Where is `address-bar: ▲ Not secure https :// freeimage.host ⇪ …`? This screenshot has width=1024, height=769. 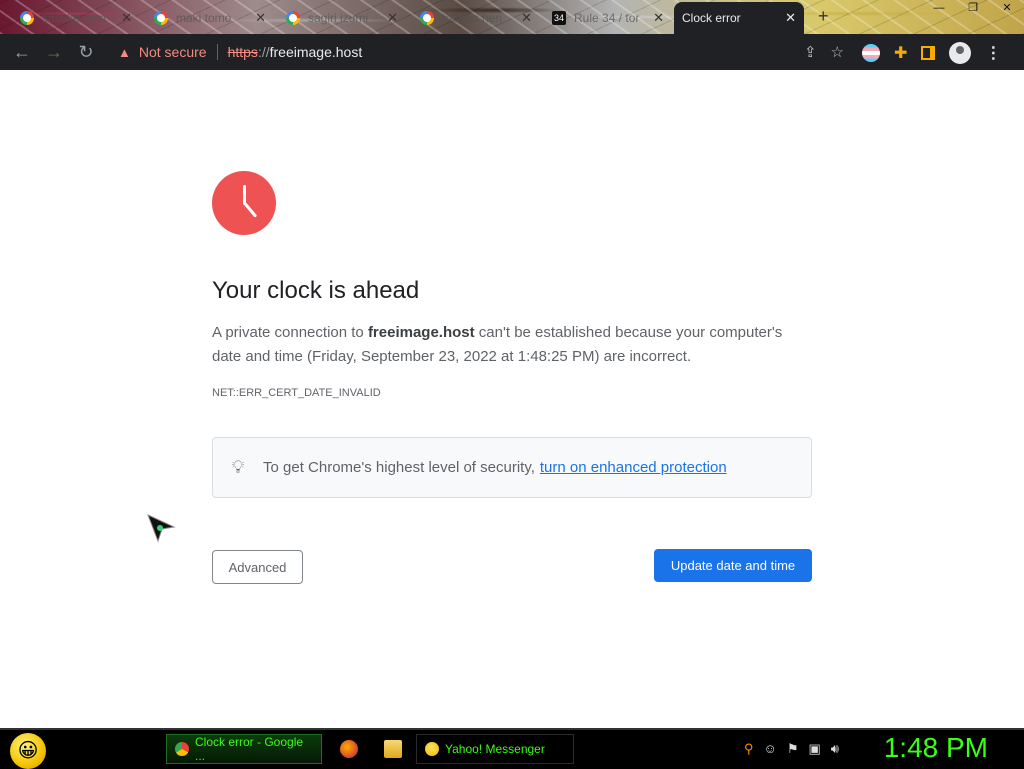 address-bar: ▲ Not secure https :// freeimage.host ⇪ … is located at coordinates (480, 52).